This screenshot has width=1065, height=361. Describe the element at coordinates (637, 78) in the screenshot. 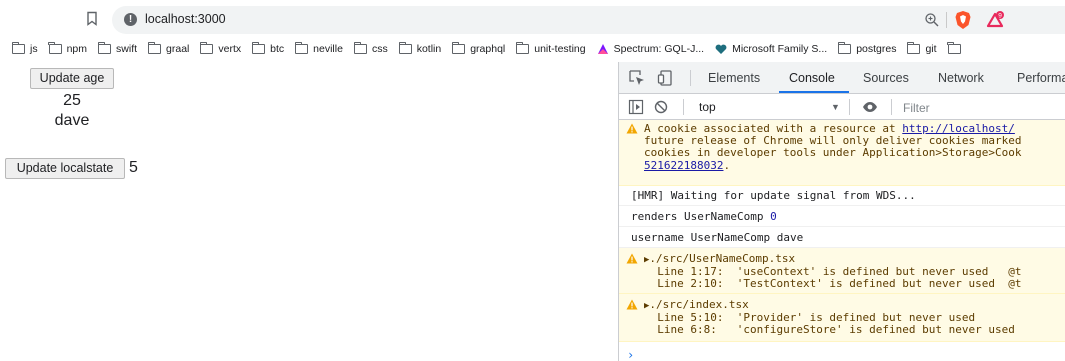

I see `inspect-element-icon` at that location.